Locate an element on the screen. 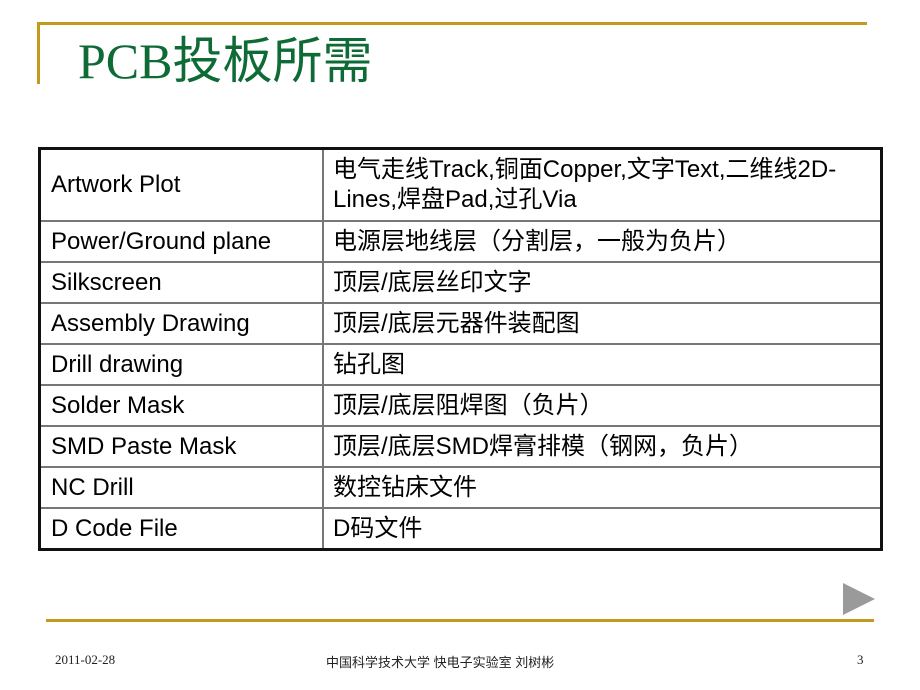  next-slide-triangle-icon is located at coordinates (859, 599).